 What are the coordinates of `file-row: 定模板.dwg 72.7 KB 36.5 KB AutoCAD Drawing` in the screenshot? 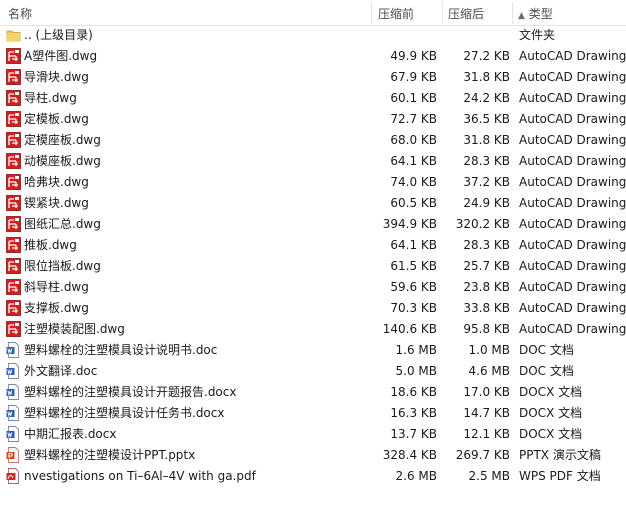 It's located at (313, 119).